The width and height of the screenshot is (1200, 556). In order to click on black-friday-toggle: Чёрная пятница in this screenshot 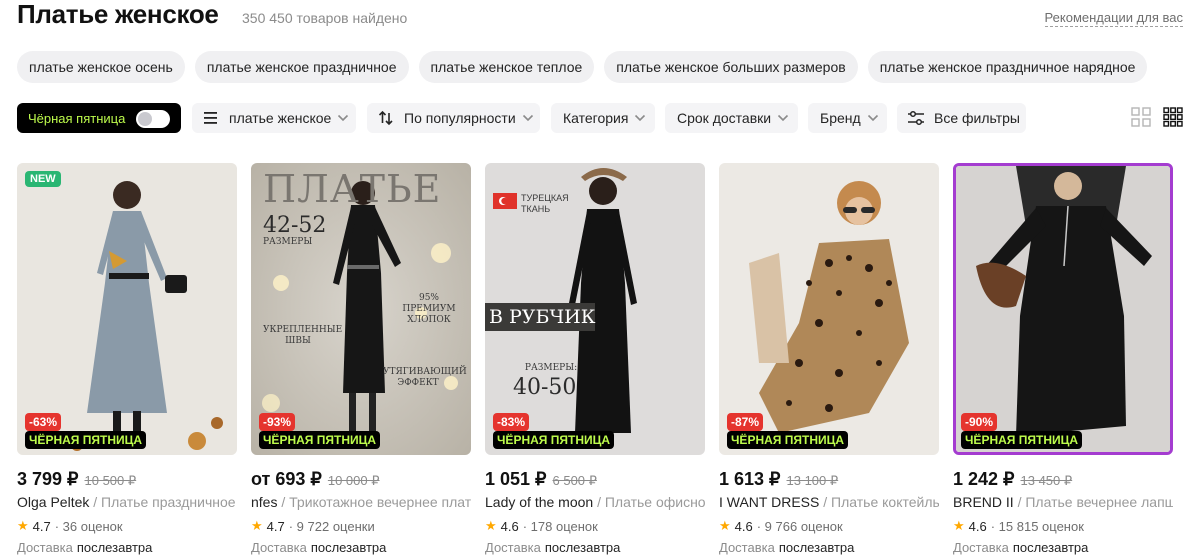, I will do `click(99, 118)`.